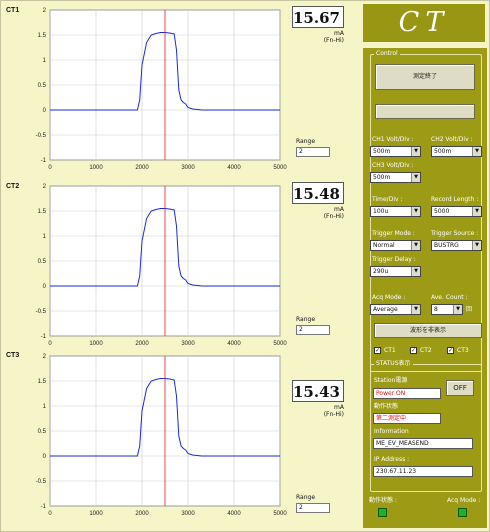 The image size is (490, 532). What do you see at coordinates (318, 391) in the screenshot?
I see `current-readout: 15.43` at bounding box center [318, 391].